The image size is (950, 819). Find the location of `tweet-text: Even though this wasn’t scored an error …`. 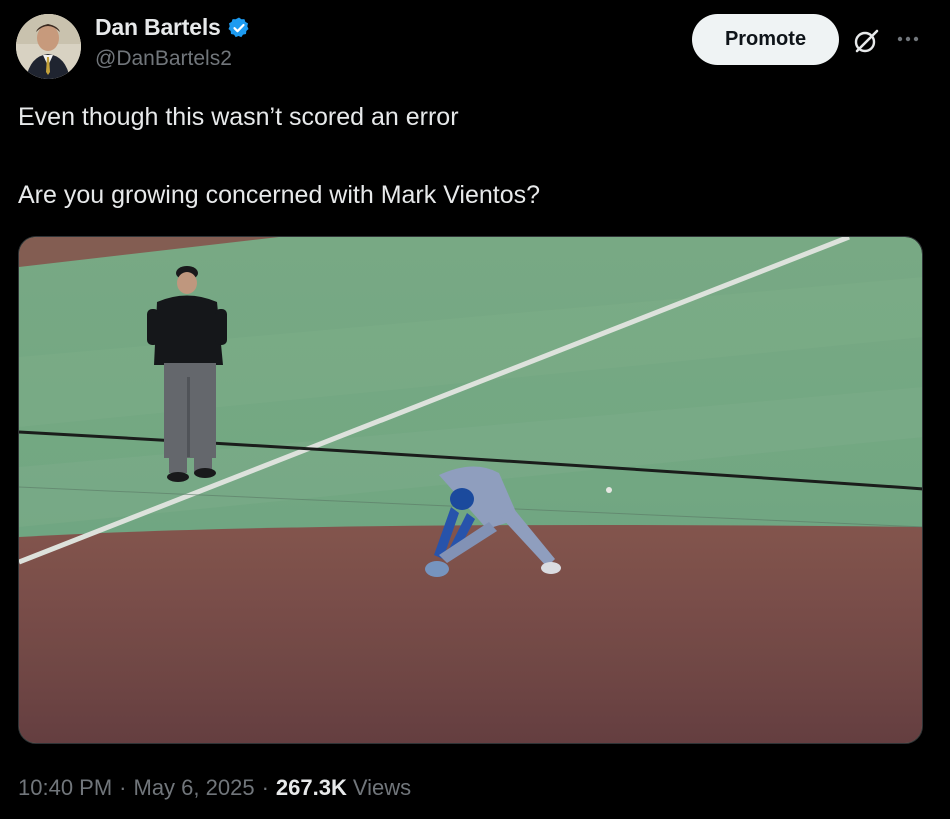

tweet-text: Even though this wasn’t scored an error … is located at coordinates (279, 156).